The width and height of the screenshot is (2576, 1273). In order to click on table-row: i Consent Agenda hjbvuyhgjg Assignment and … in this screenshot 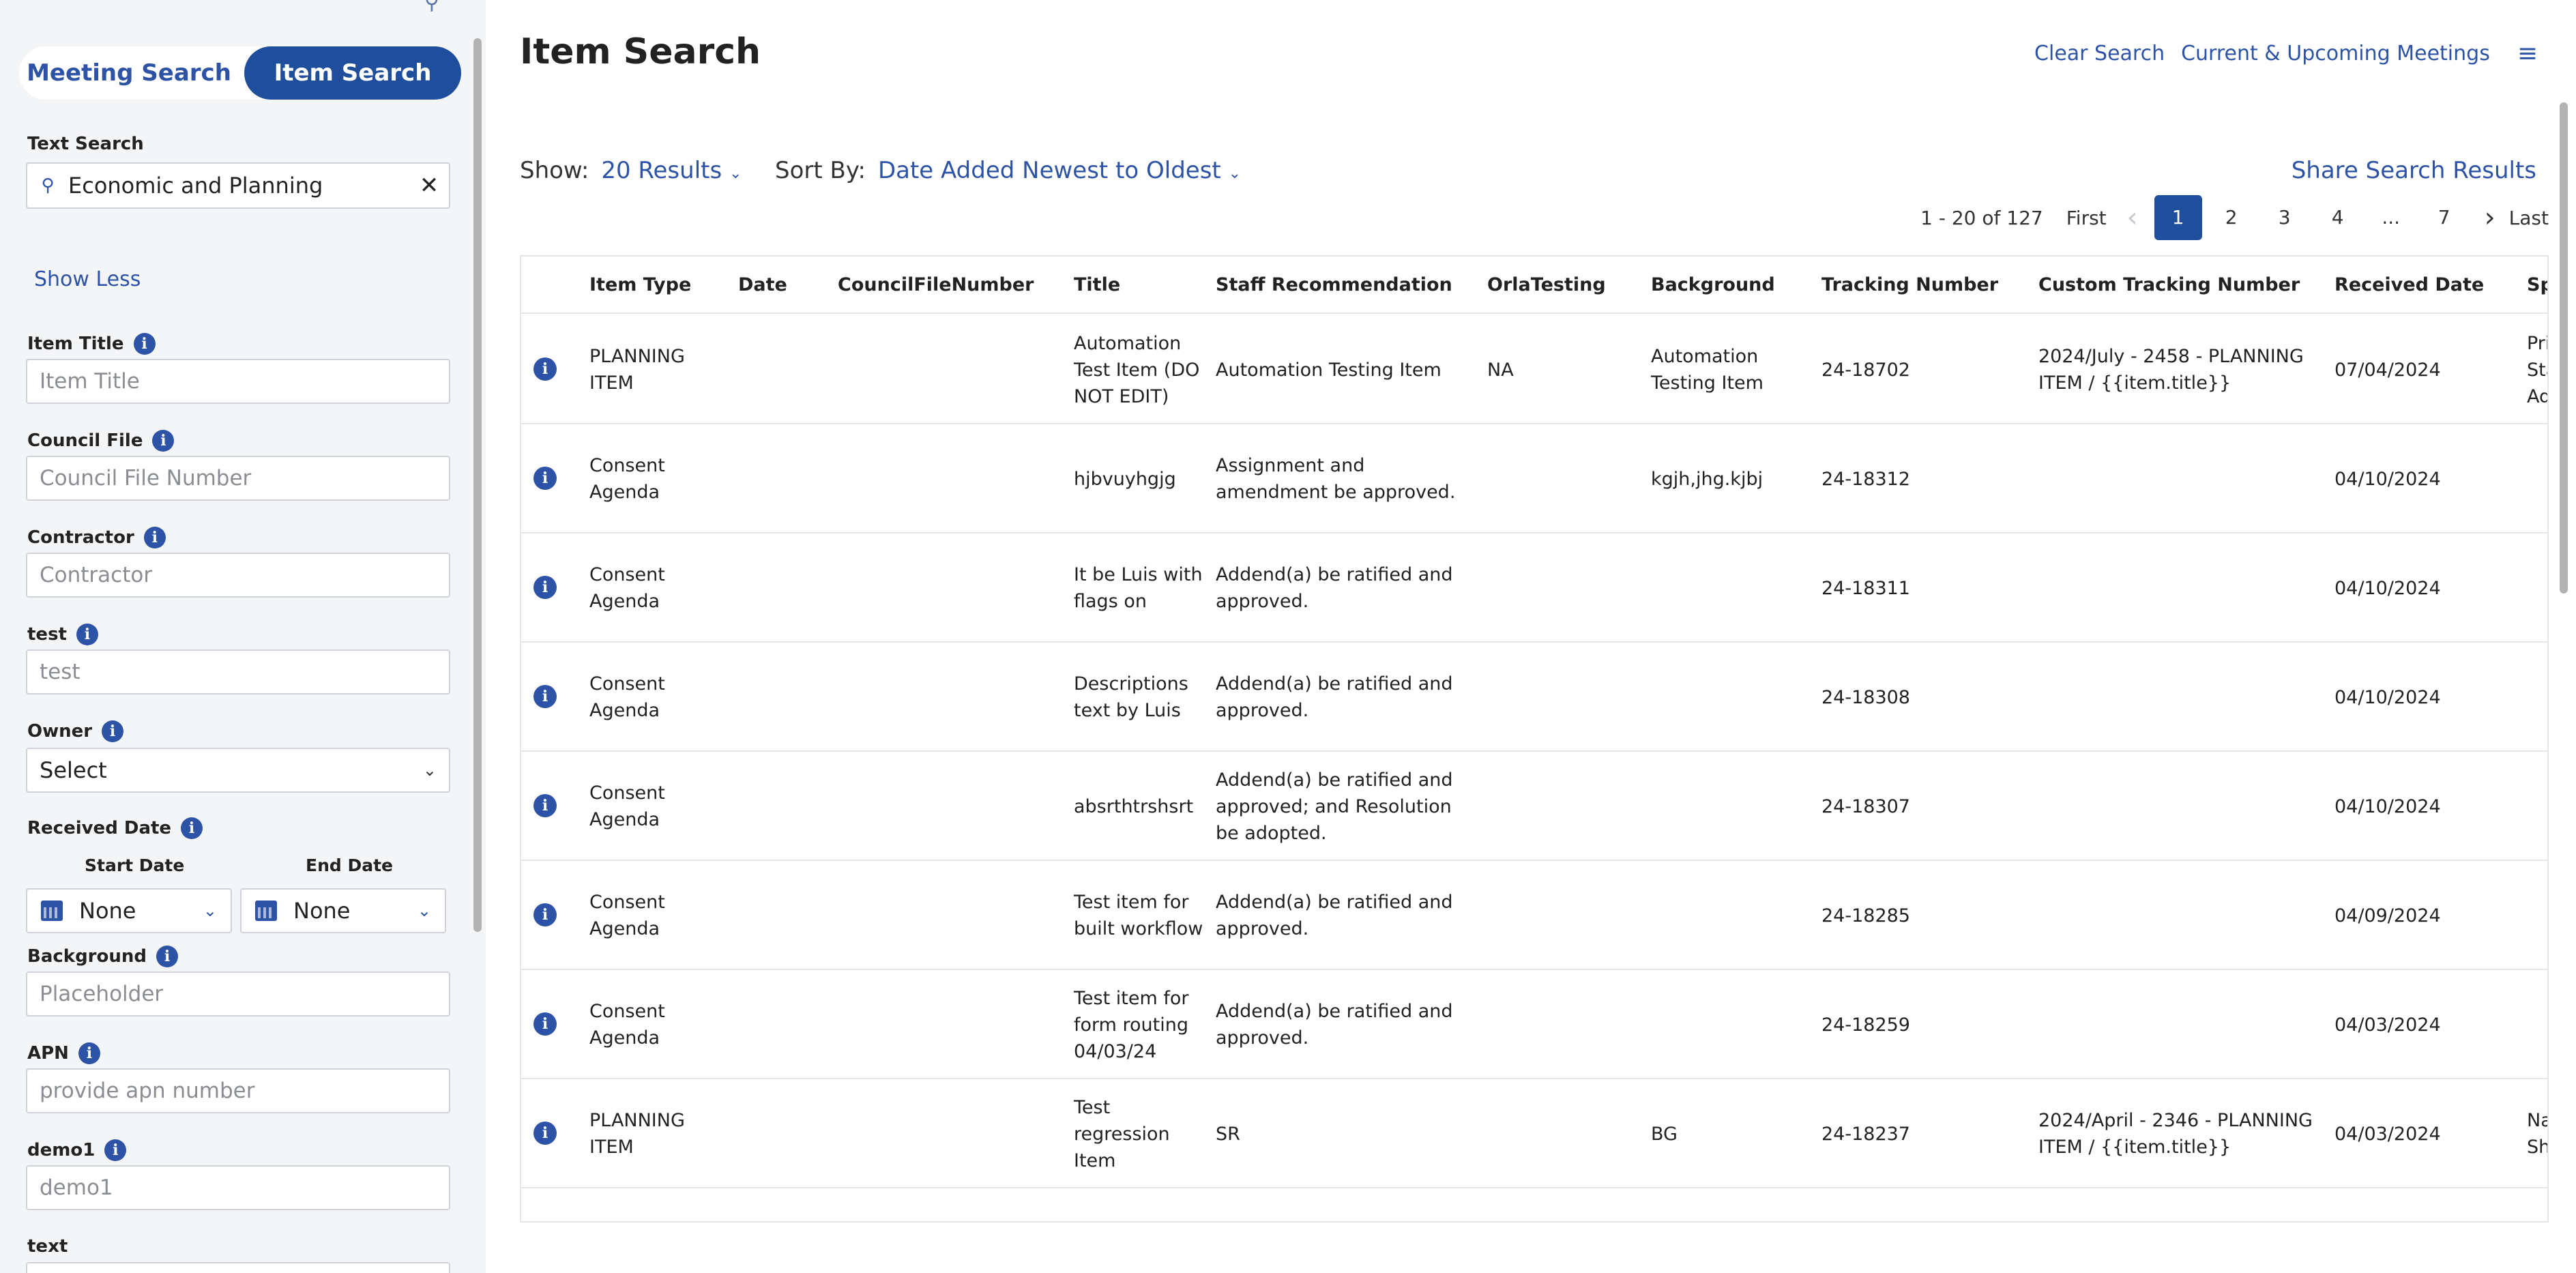, I will do `click(1534, 478)`.